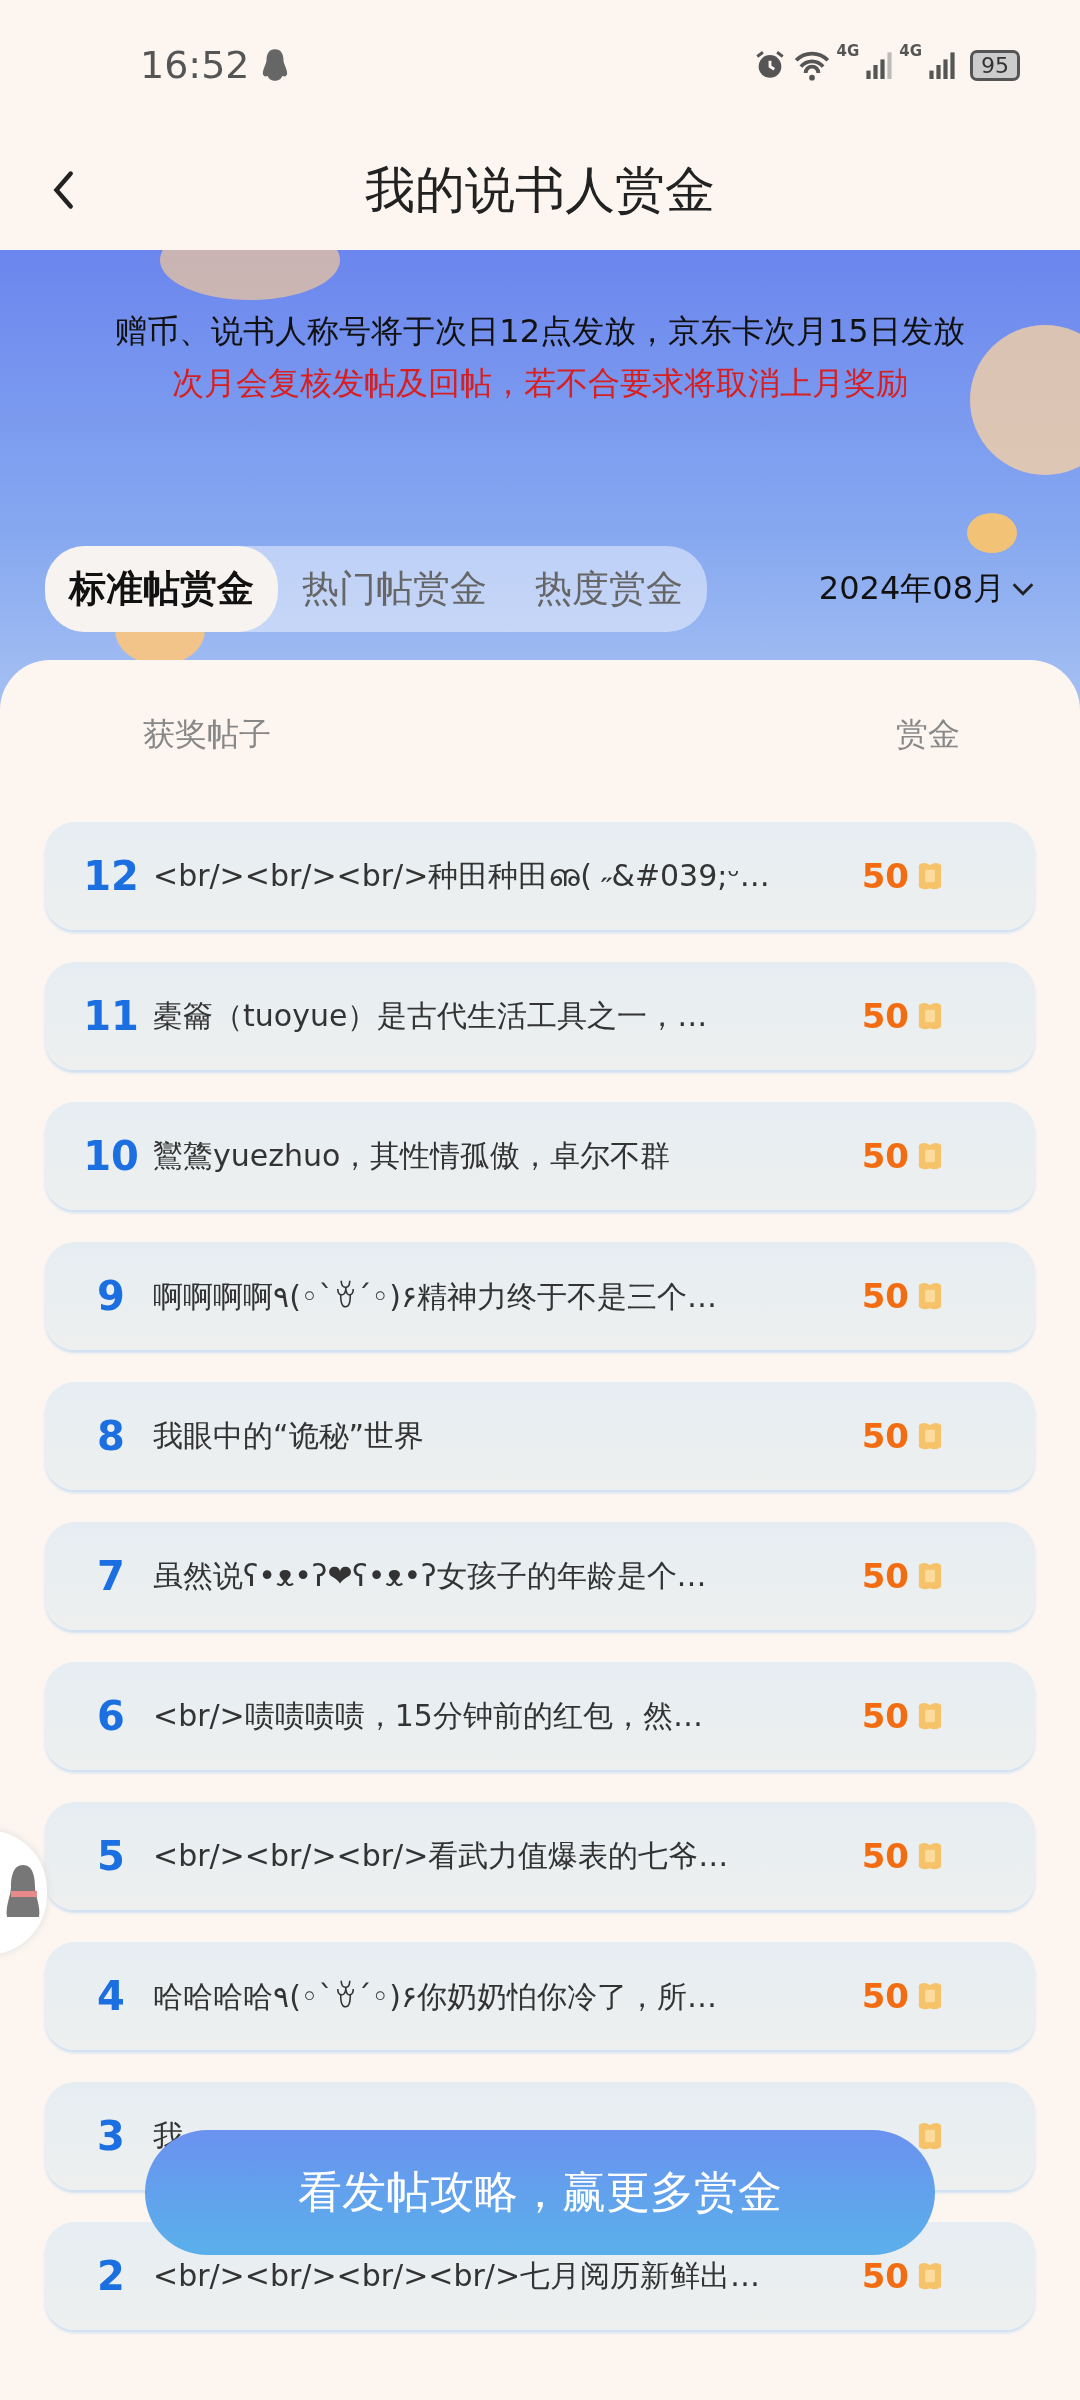 The width and height of the screenshot is (1080, 2400). I want to click on post-card: 5 <br/><br/><br/>看武力值爆表的七爷… 50, so click(540, 1856).